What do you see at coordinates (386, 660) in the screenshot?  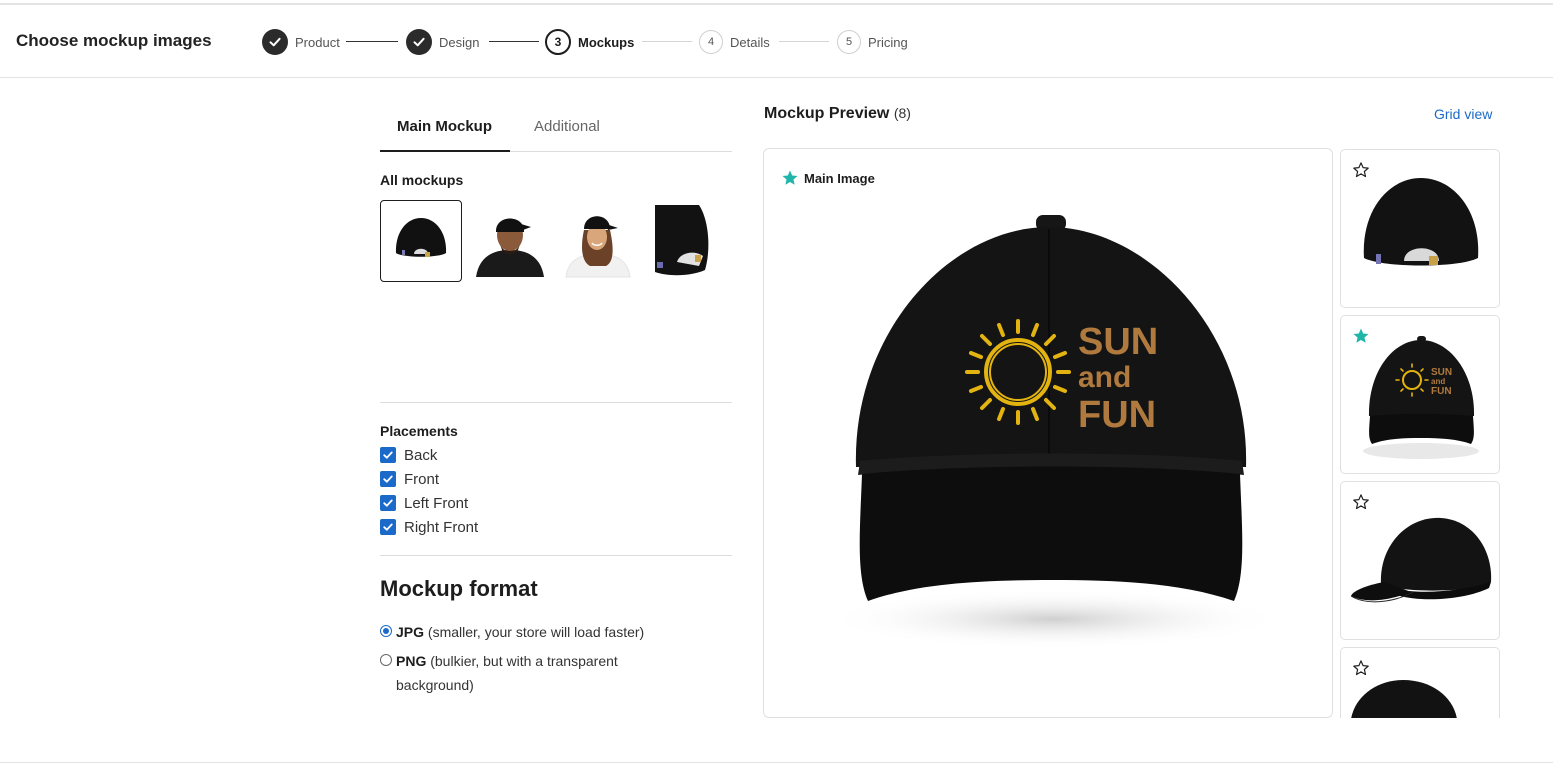 I see `radio-unselected` at bounding box center [386, 660].